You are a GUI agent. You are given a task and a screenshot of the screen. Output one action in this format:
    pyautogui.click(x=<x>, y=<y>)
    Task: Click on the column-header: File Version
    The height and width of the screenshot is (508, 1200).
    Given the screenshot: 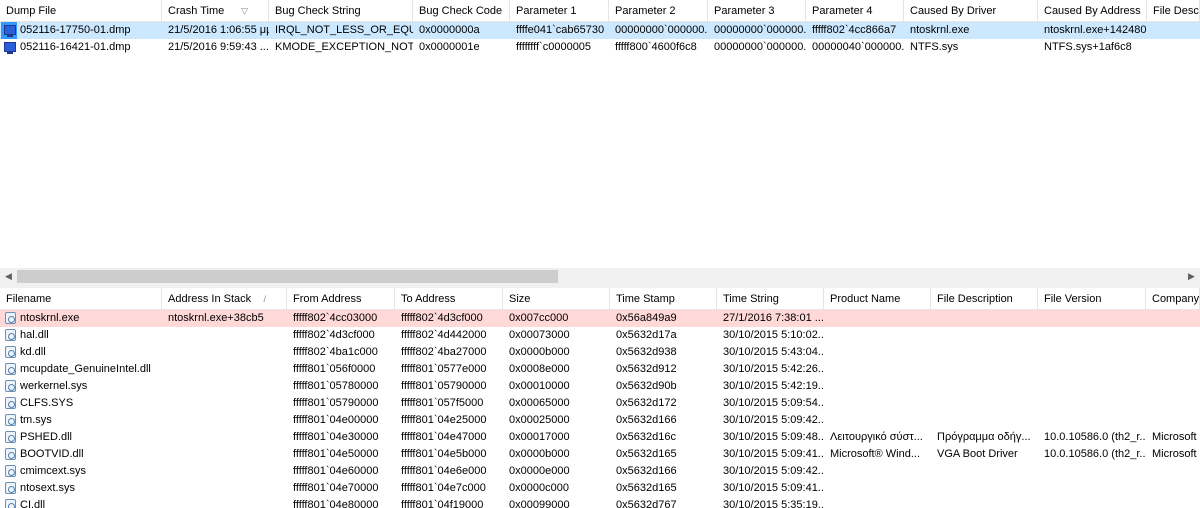 What is the action you would take?
    pyautogui.click(x=1092, y=299)
    